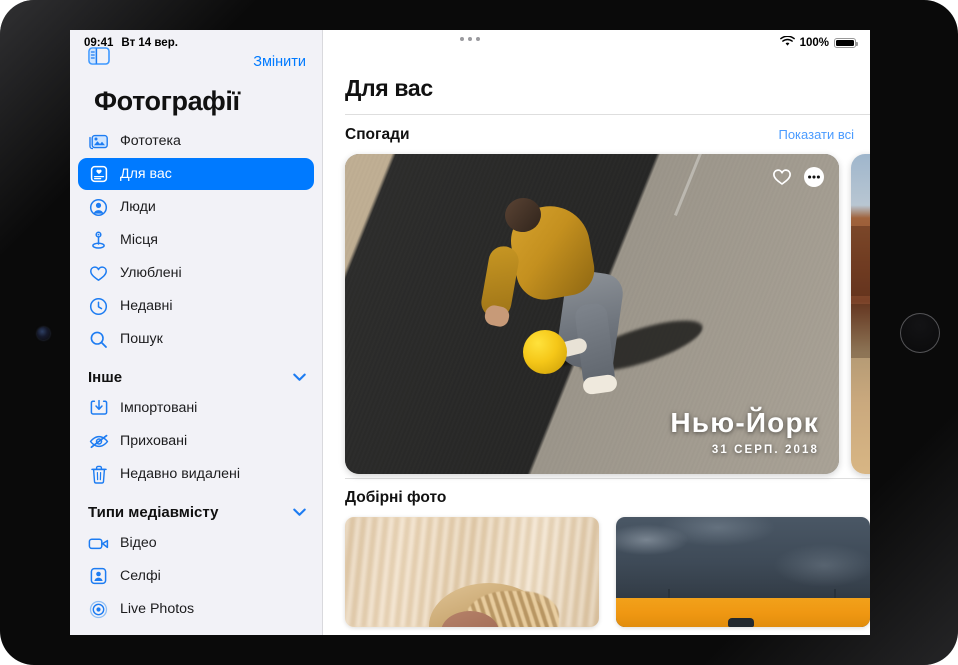 The width and height of the screenshot is (958, 665). I want to click on memory-caption: Нью-Йорк 31 СЕРП. 2018, so click(744, 431).